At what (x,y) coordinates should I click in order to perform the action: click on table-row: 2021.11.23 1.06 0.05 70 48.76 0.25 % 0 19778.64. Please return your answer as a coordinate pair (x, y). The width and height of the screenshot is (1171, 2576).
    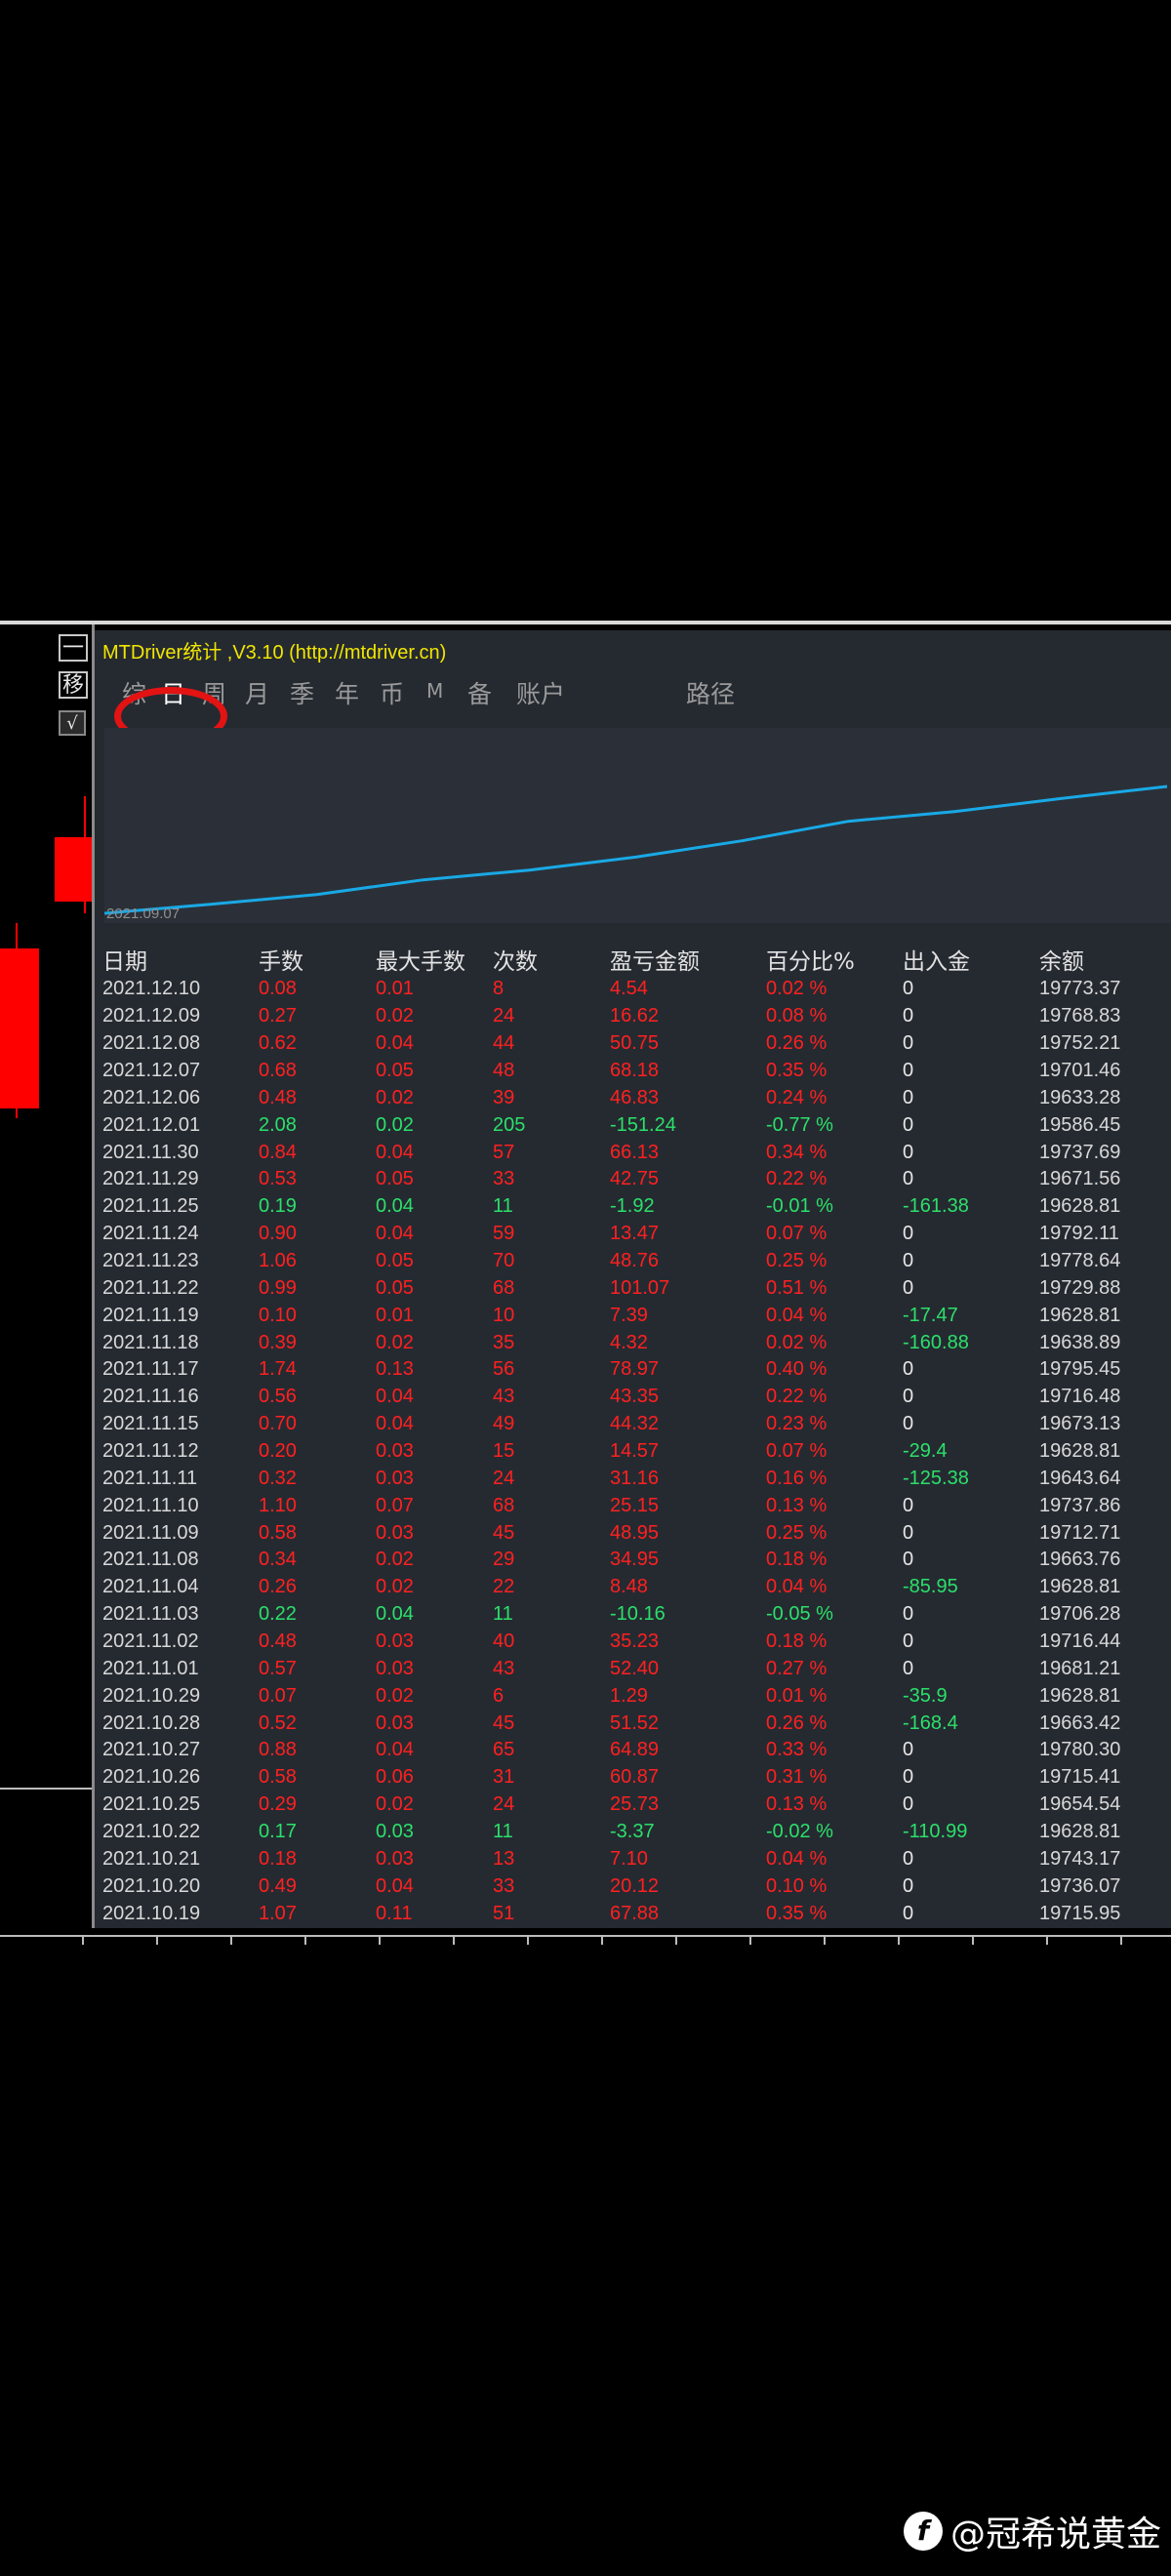
    Looking at the image, I should click on (629, 1261).